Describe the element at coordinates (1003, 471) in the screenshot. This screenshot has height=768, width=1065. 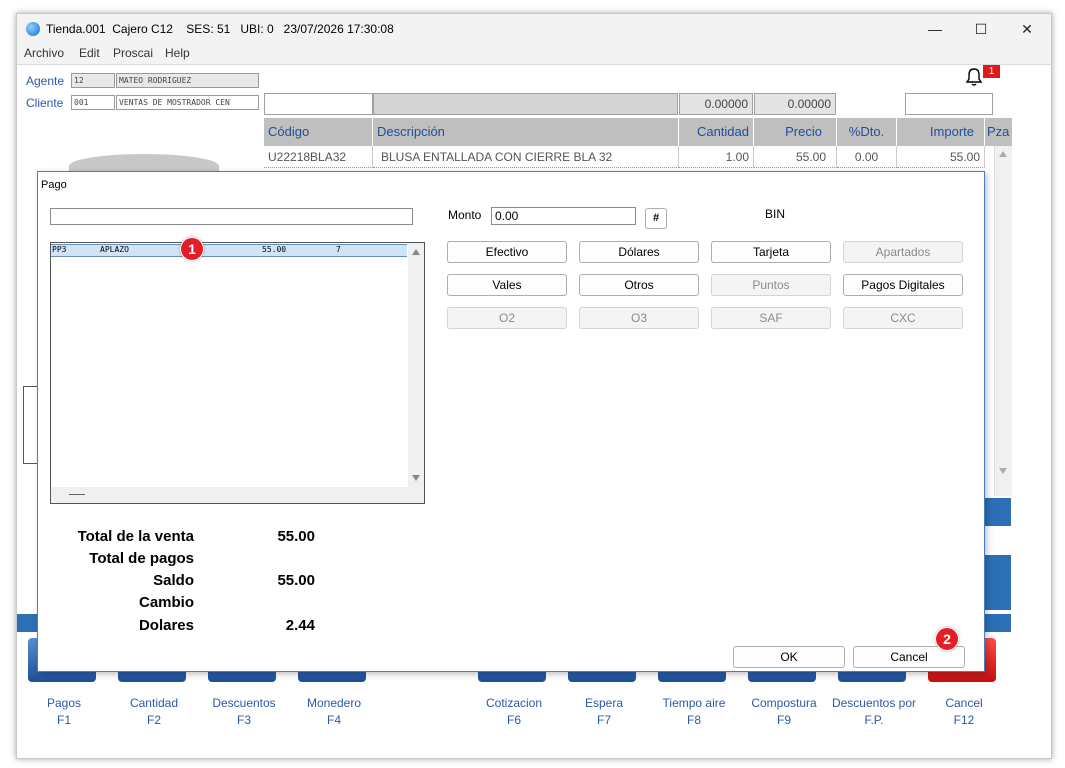
I see `scroll-down-icon` at that location.